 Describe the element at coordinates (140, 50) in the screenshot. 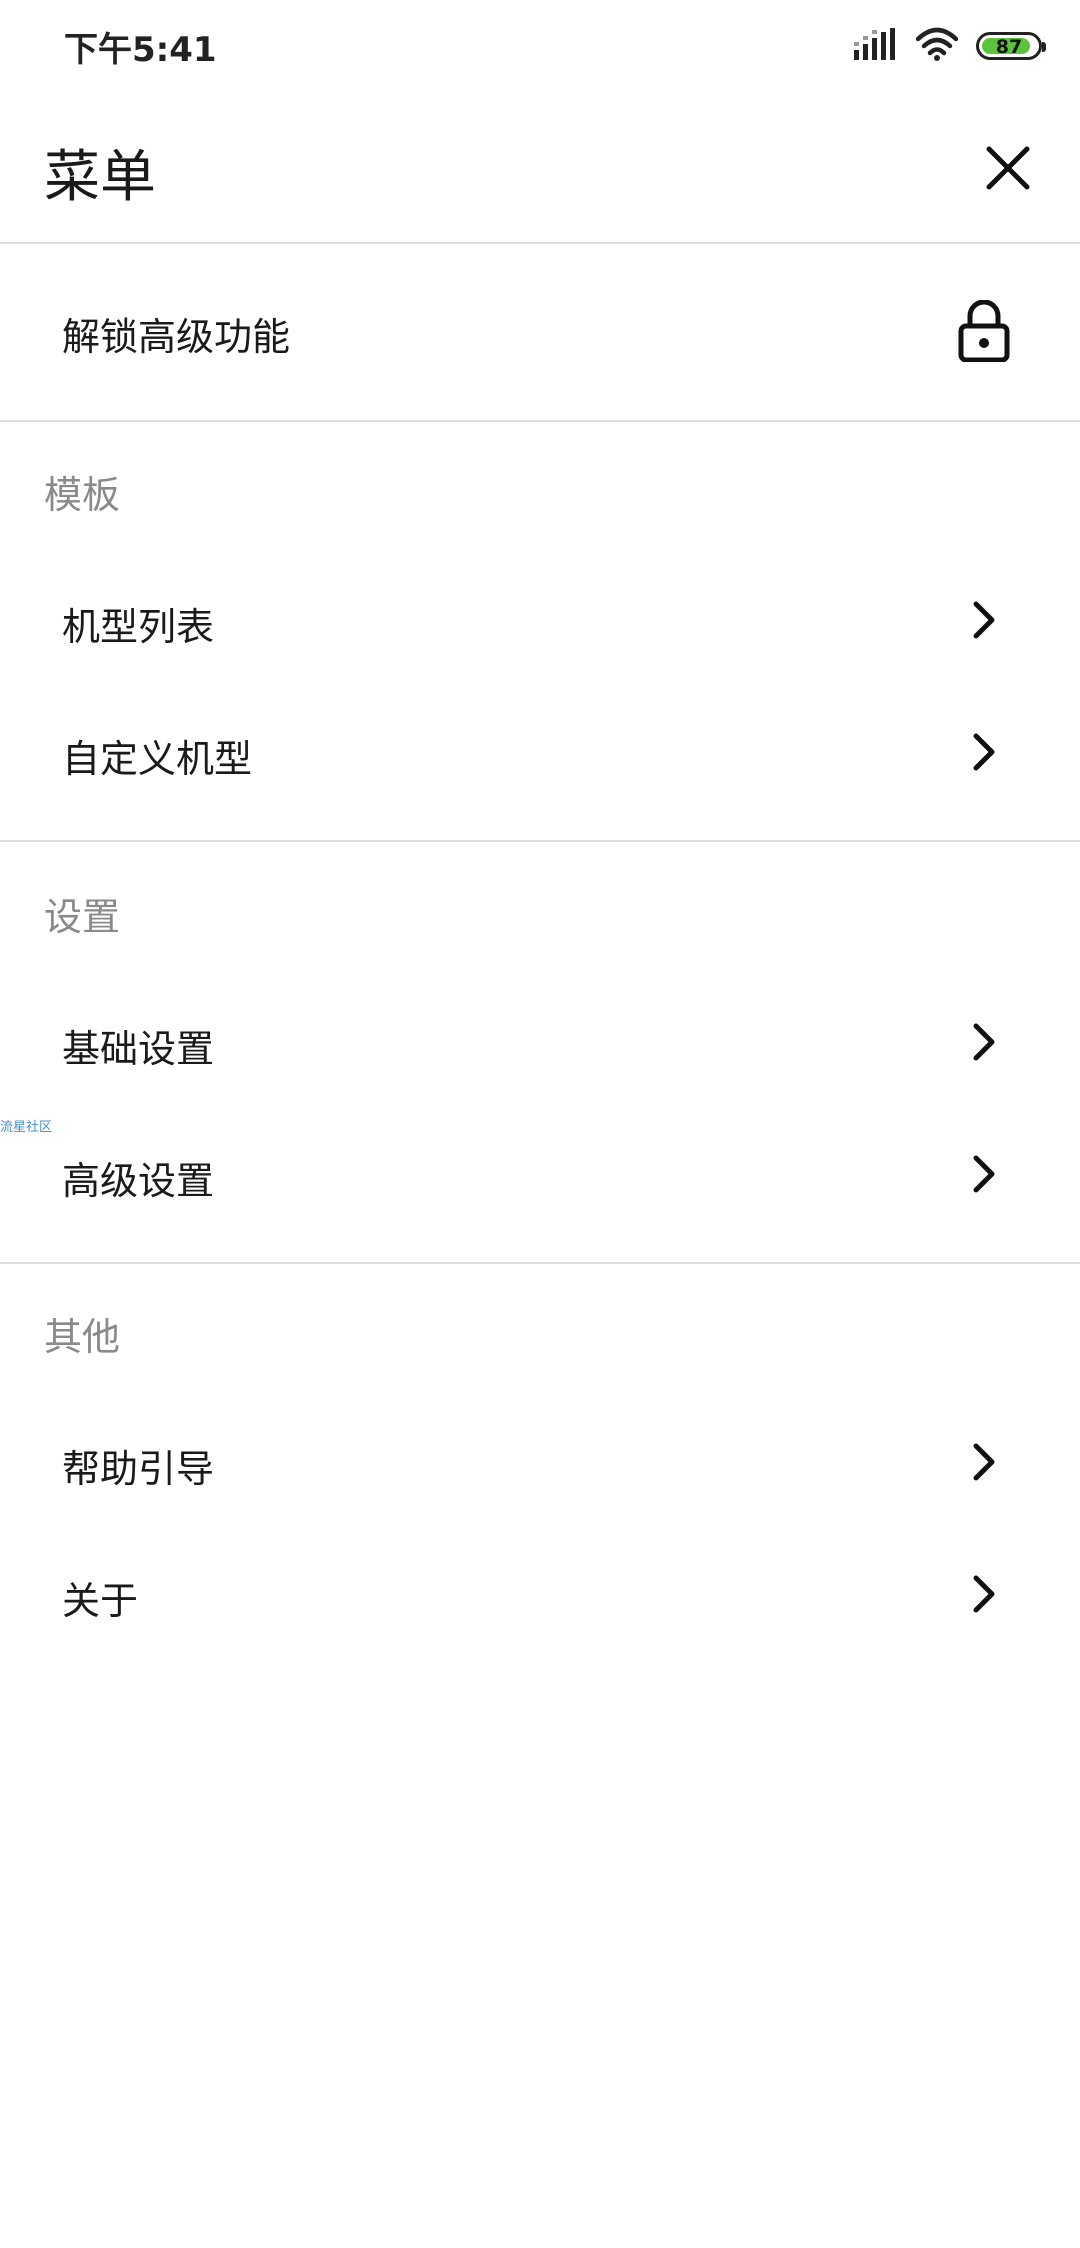

I see `status-time: 下午5:41` at that location.